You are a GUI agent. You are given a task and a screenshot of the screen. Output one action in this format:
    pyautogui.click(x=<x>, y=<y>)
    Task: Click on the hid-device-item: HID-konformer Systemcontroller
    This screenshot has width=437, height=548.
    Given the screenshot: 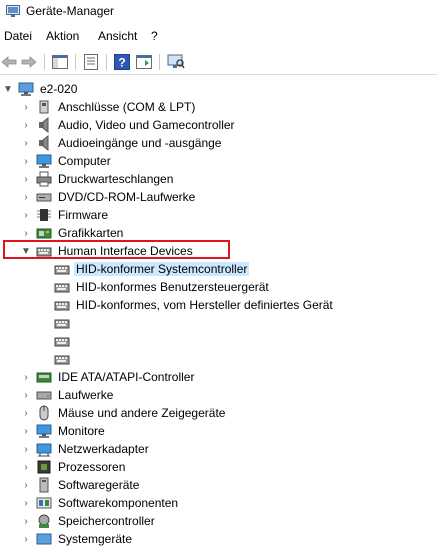 What is the action you would take?
    pyautogui.click(x=218, y=269)
    